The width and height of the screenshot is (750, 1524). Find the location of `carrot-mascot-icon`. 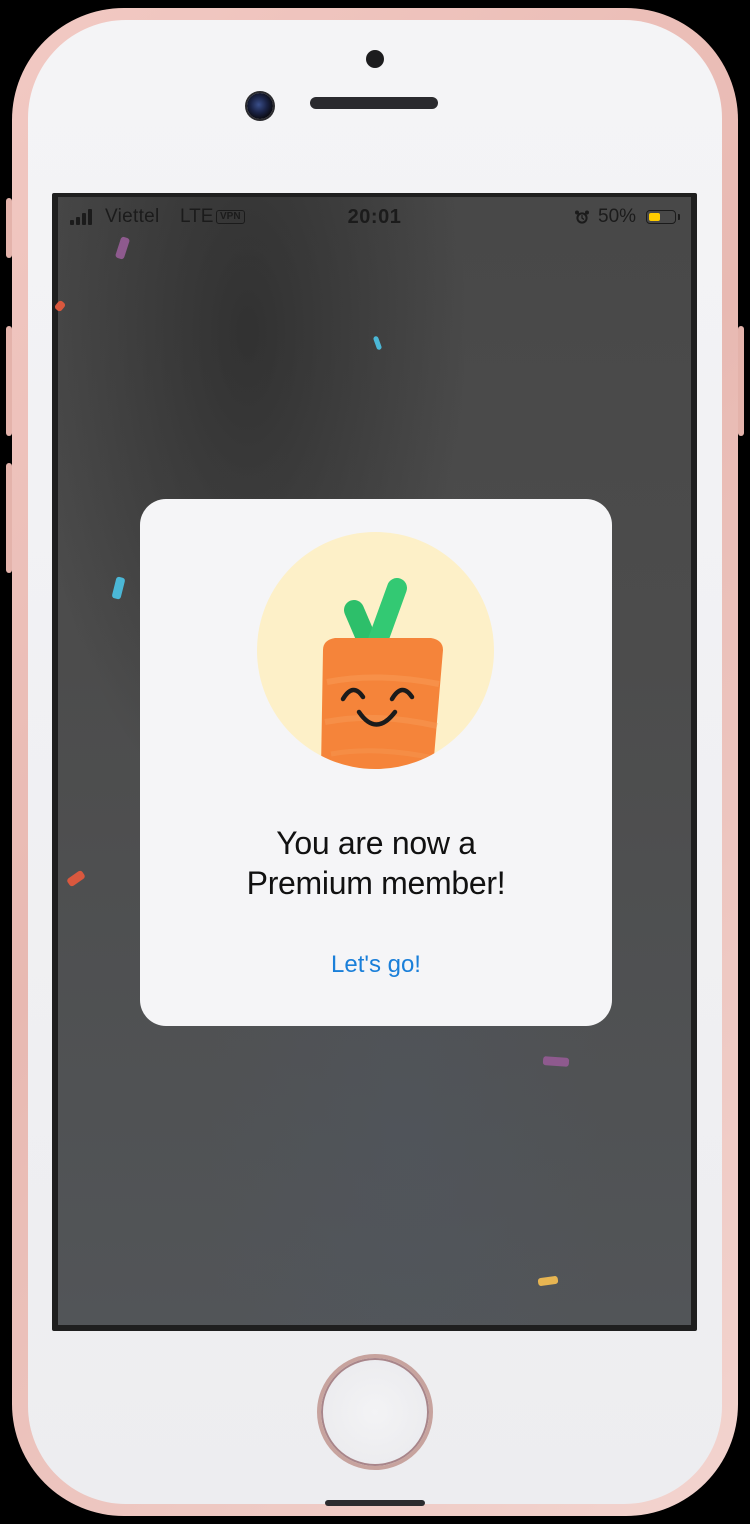

carrot-mascot-icon is located at coordinates (375, 650).